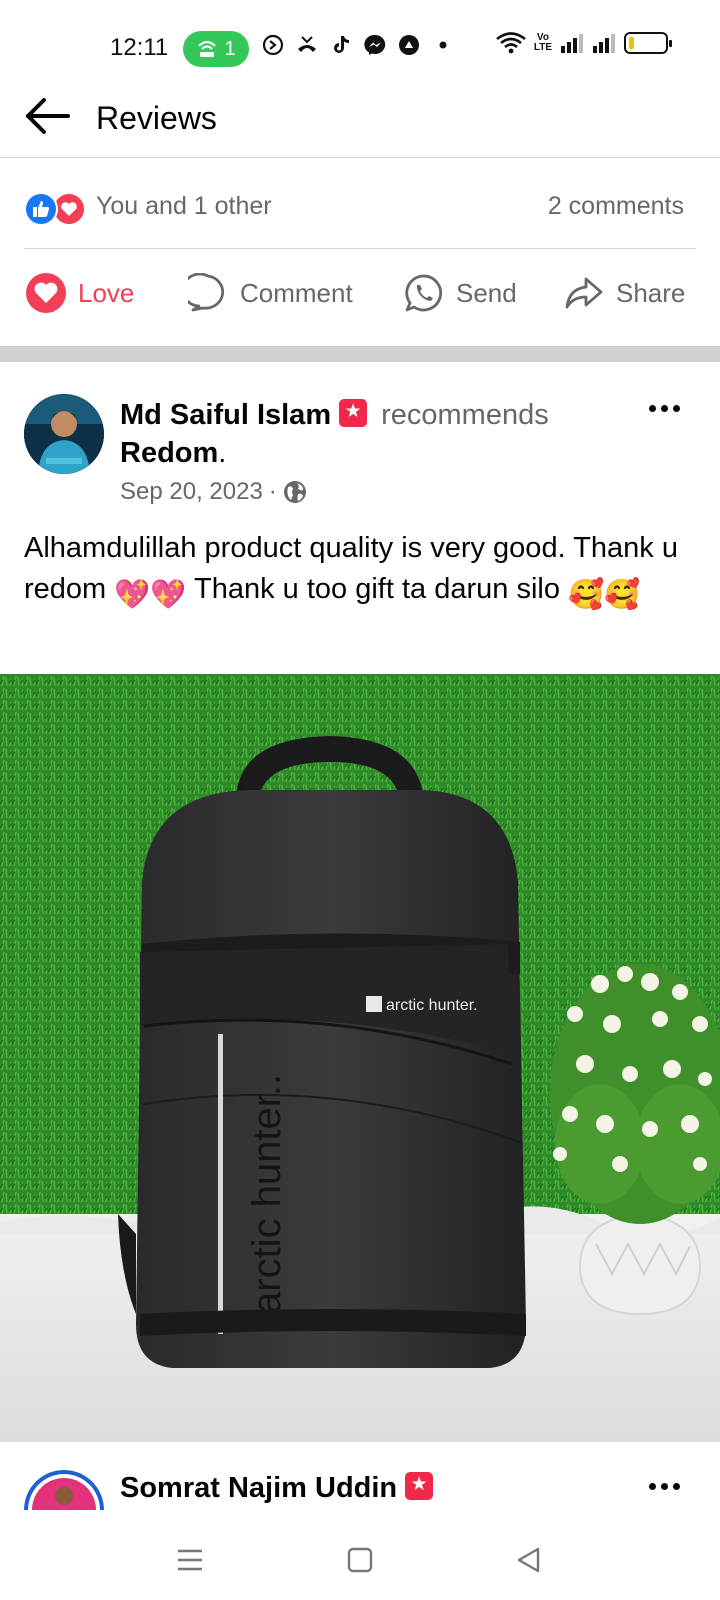 The height and width of the screenshot is (1600, 720). What do you see at coordinates (259, 1488) in the screenshot?
I see `next-author-name-text: Somrat Najim Uddin` at bounding box center [259, 1488].